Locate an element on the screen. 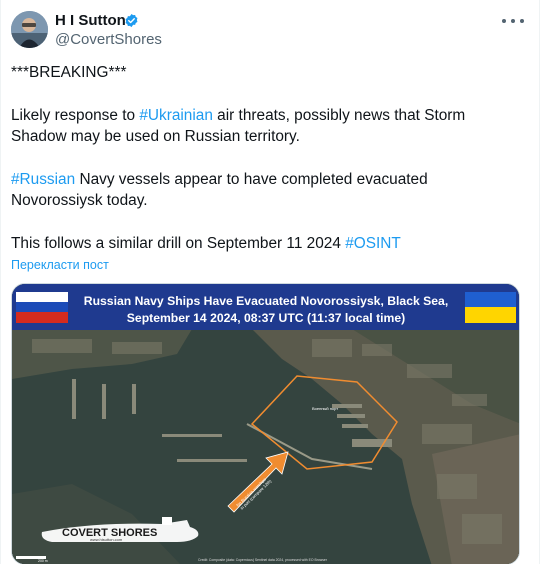  hashtag-russian: #Russian is located at coordinates (43, 179).